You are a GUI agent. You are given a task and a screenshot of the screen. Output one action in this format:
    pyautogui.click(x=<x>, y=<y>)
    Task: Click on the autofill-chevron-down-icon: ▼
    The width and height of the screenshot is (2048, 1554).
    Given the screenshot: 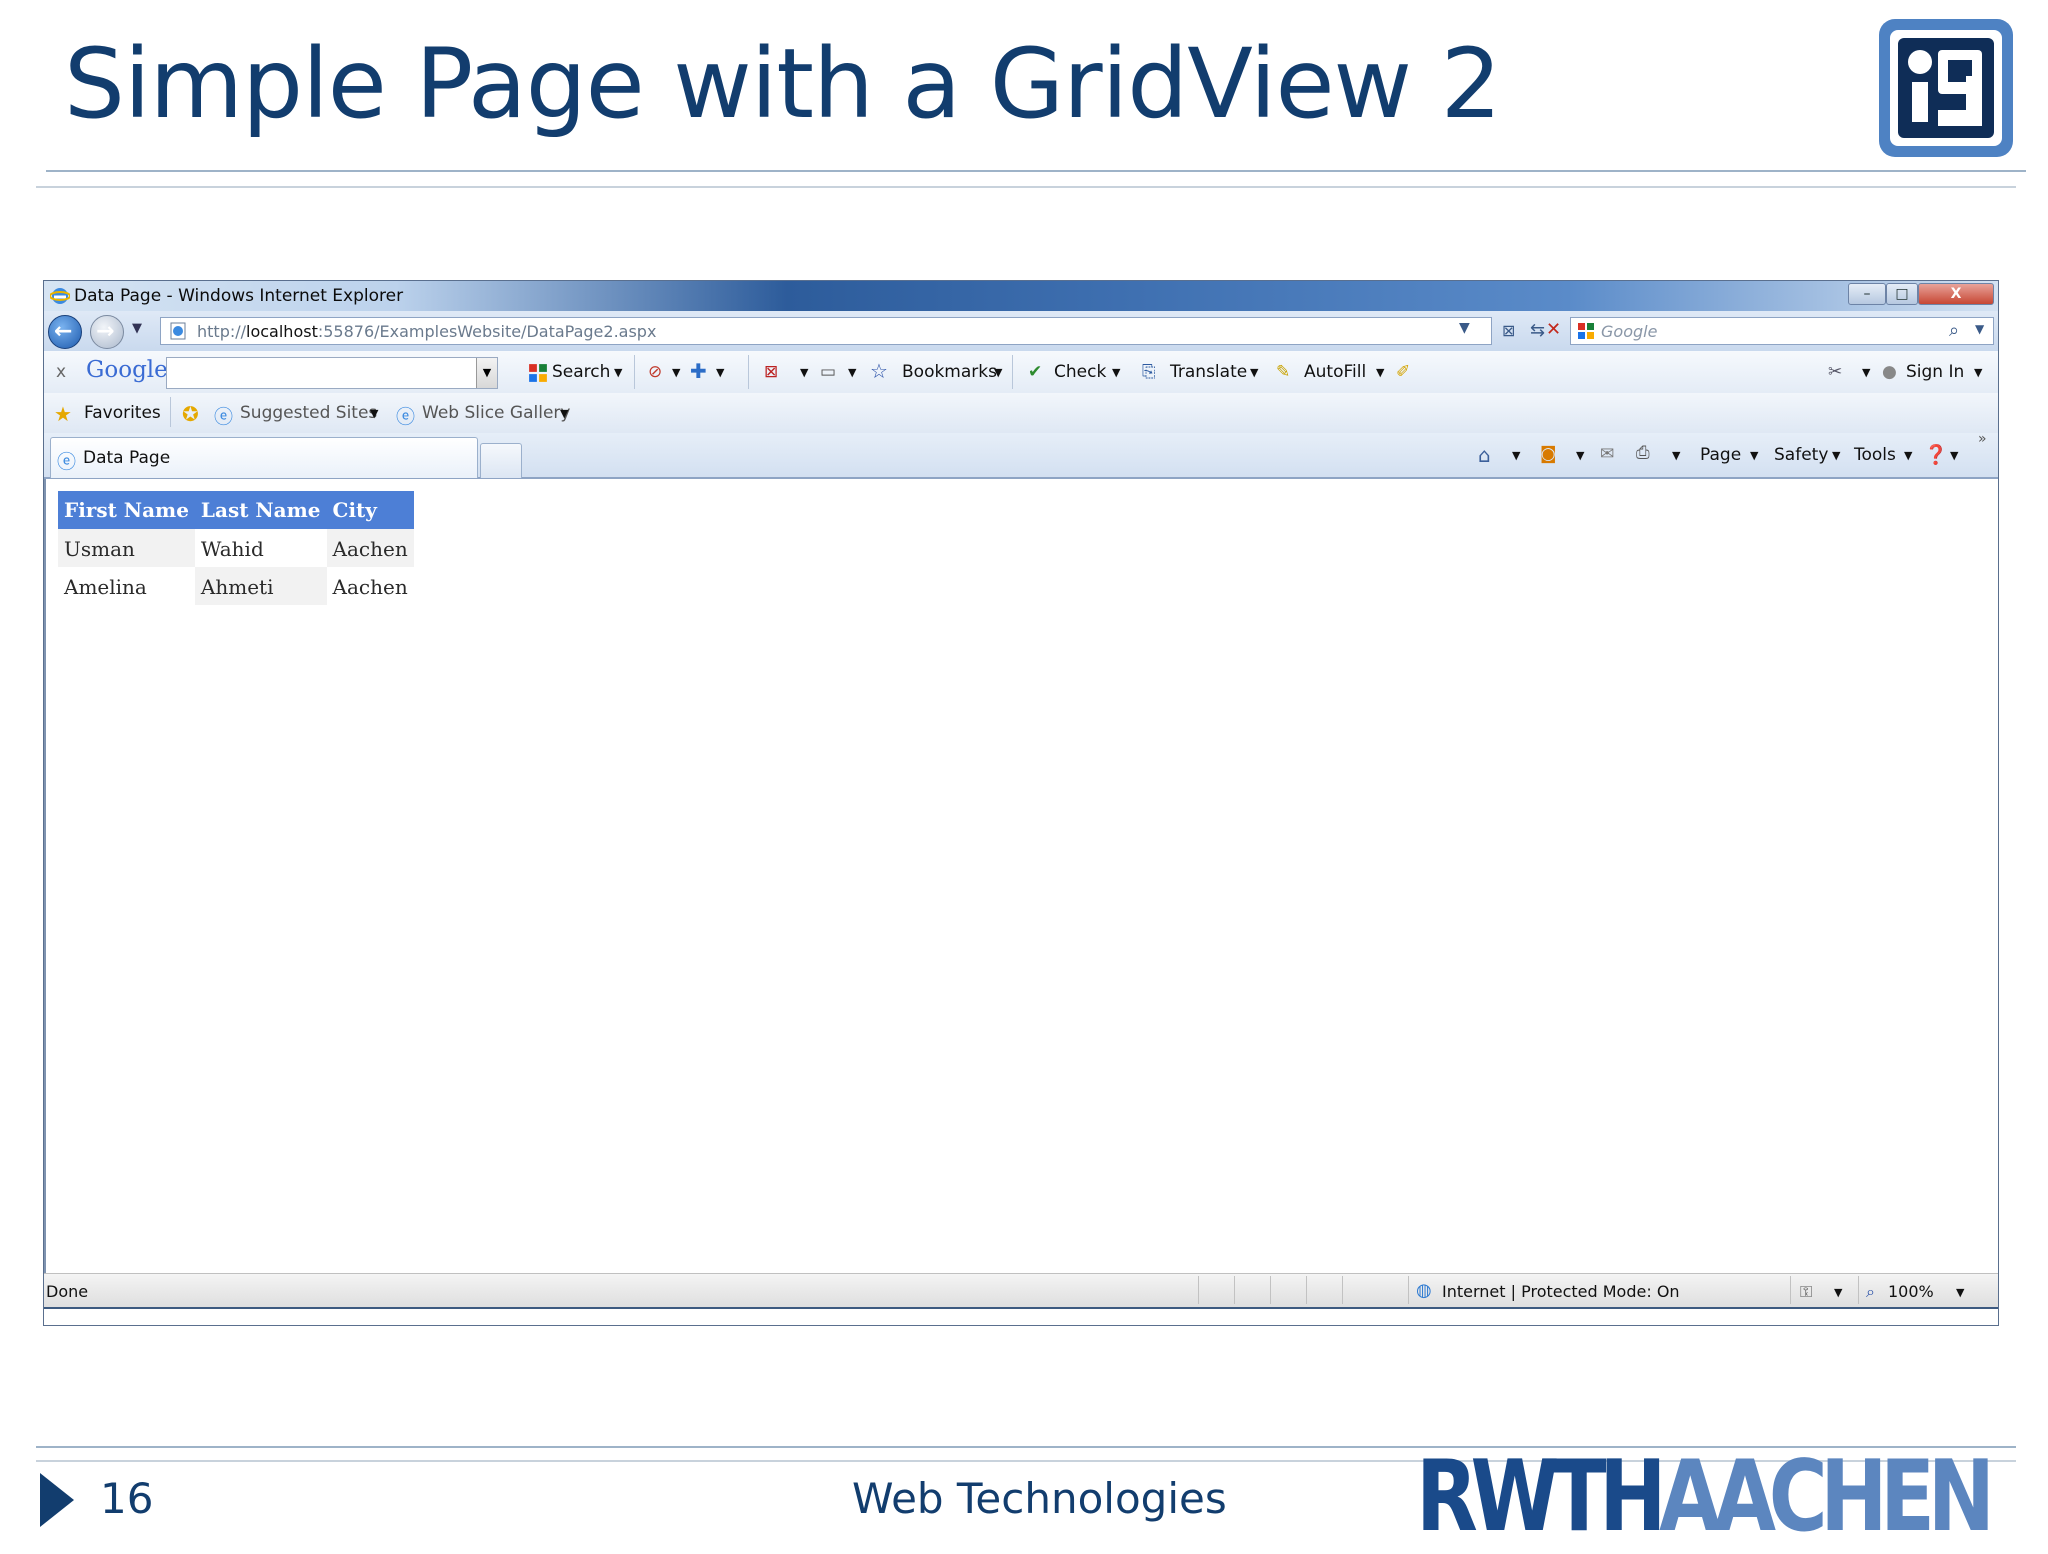 What is the action you would take?
    pyautogui.click(x=1380, y=372)
    